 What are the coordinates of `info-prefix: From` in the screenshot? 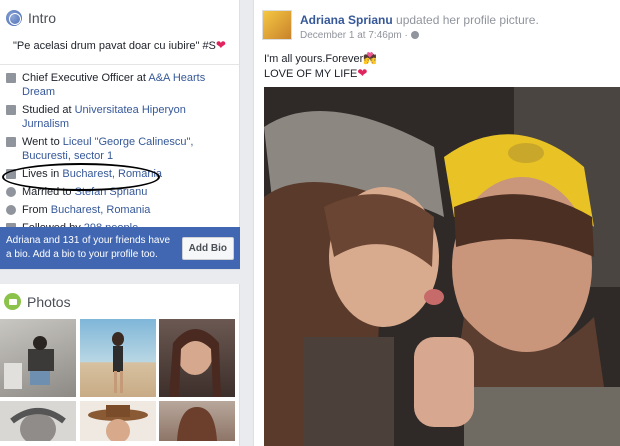 It's located at (36, 210).